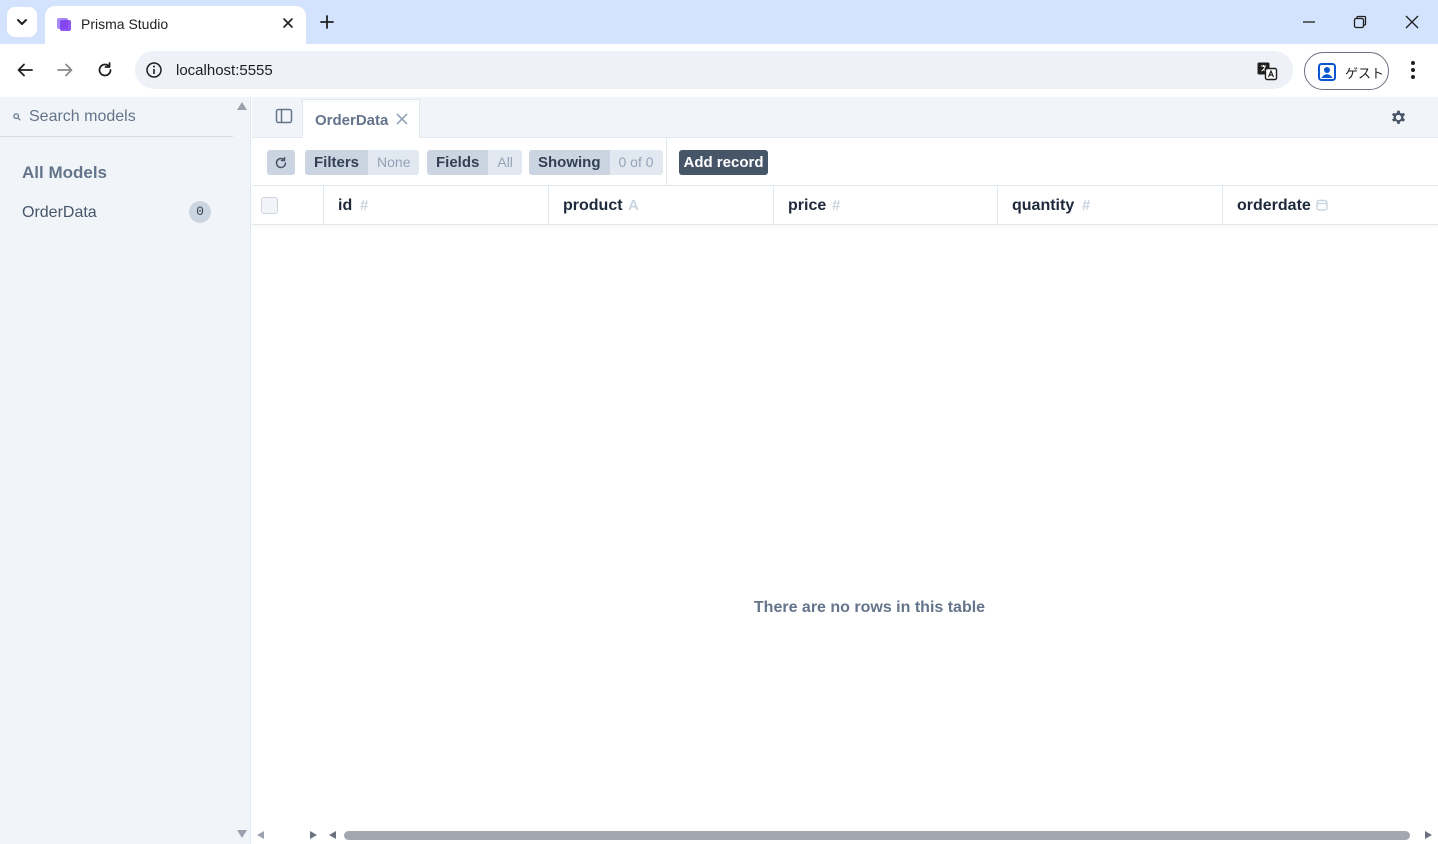 This screenshot has width=1438, height=844. Describe the element at coordinates (435, 205) in the screenshot. I see `column-header-id: id #` at that location.